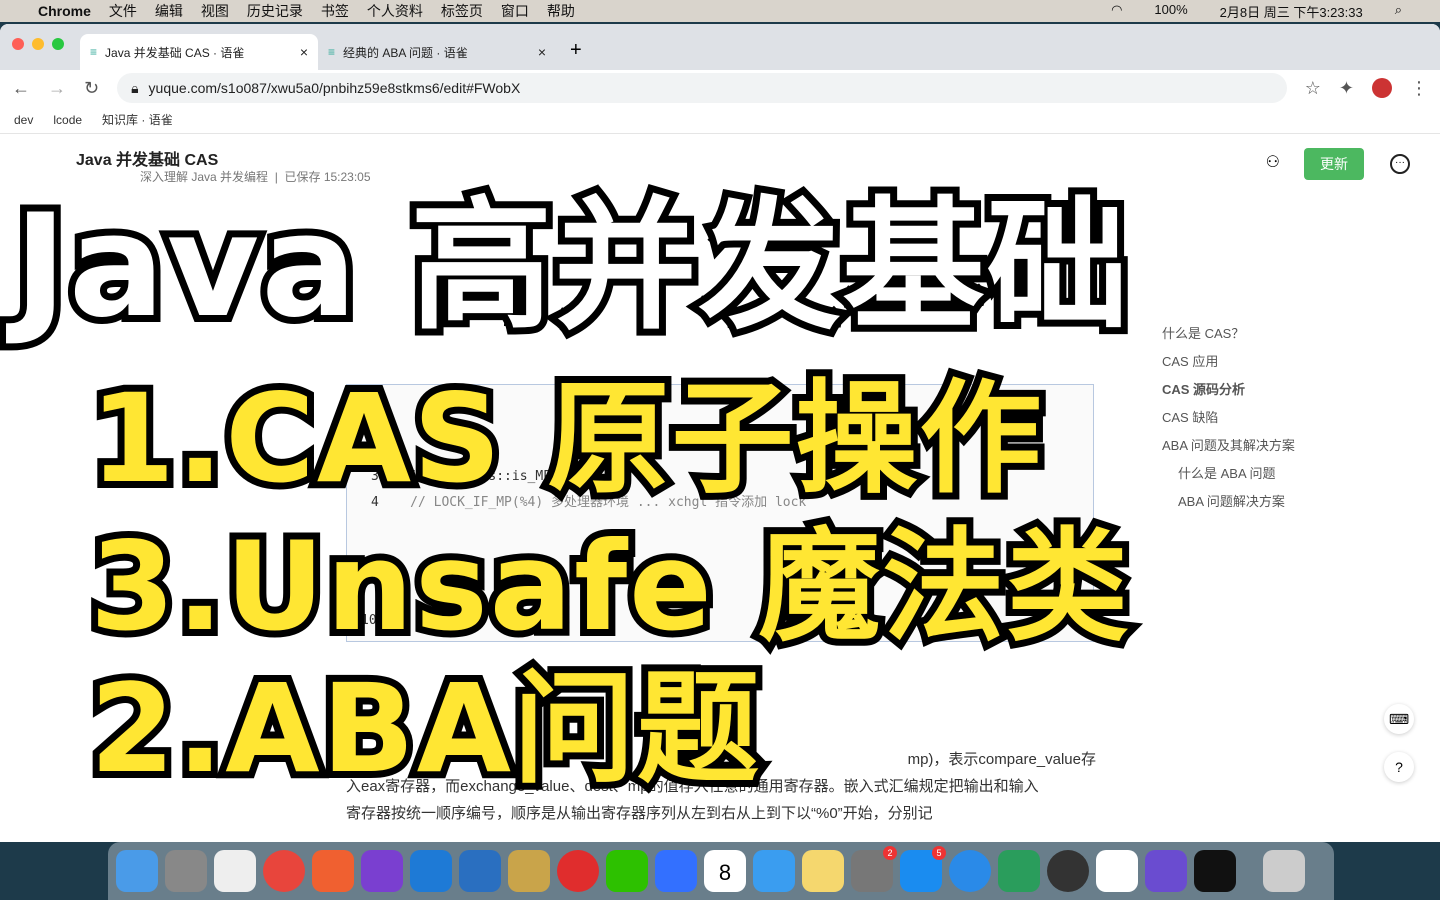 Image resolution: width=1440 pixels, height=900 pixels. I want to click on bookmark-lcode: lcode, so click(67, 120).